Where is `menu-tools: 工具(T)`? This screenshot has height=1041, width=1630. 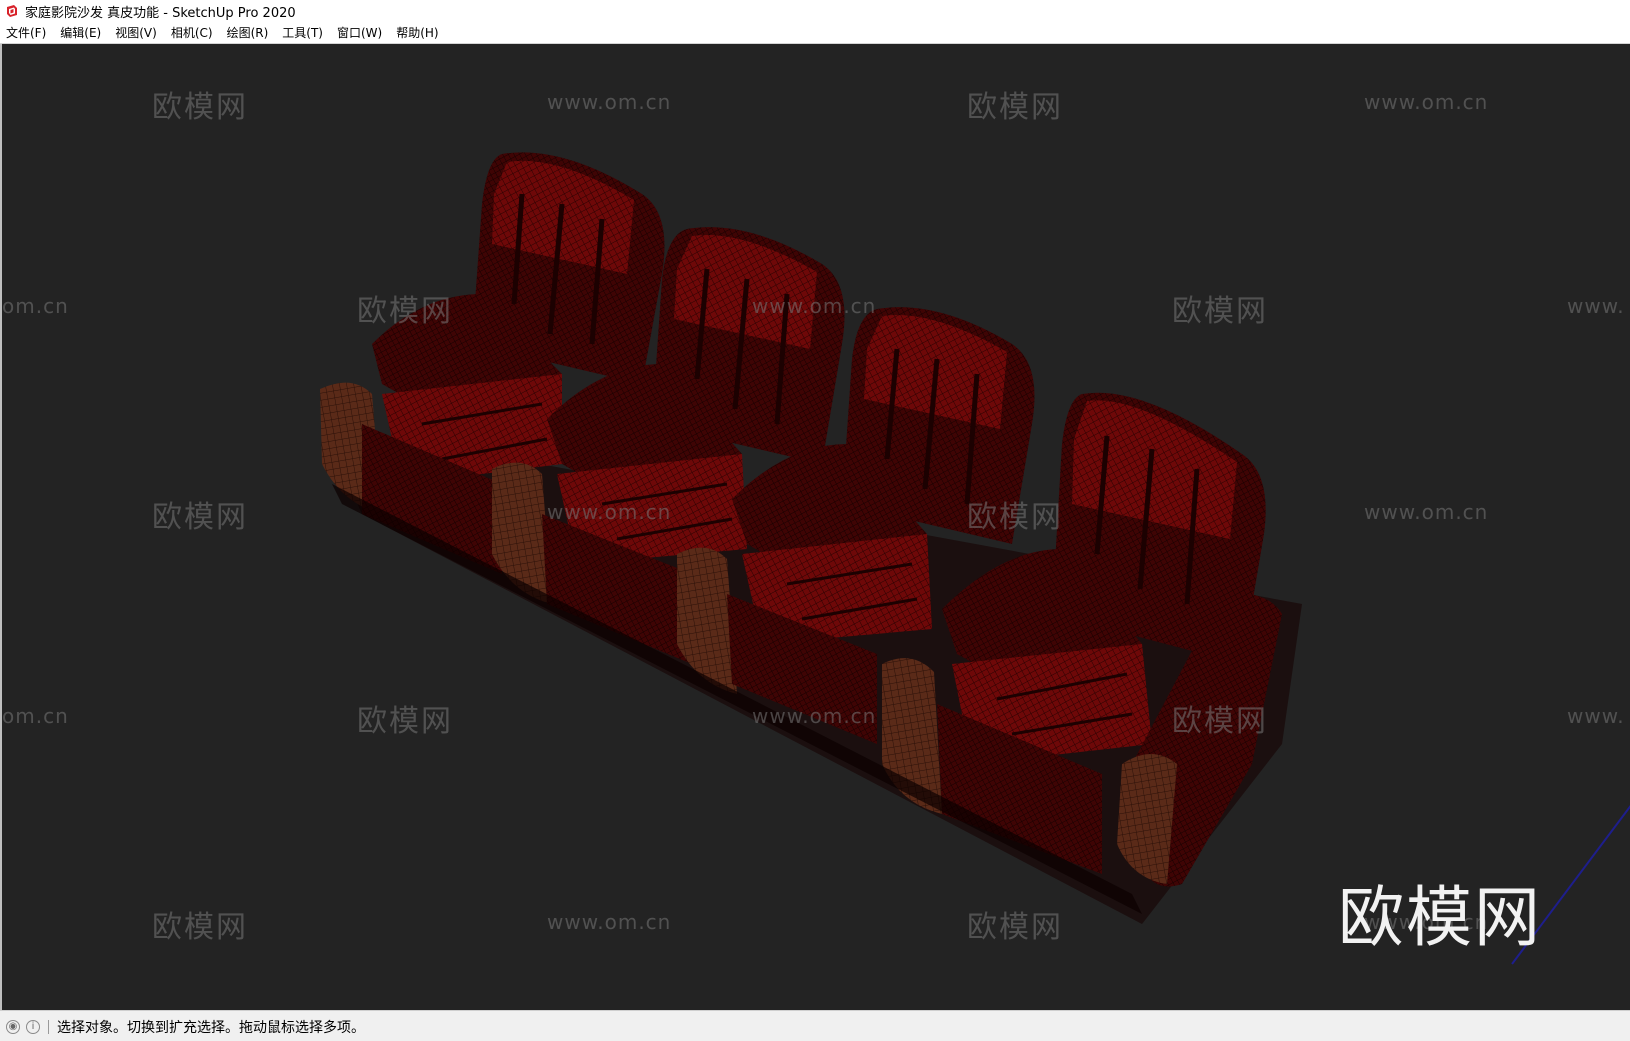 menu-tools: 工具(T) is located at coordinates (302, 33).